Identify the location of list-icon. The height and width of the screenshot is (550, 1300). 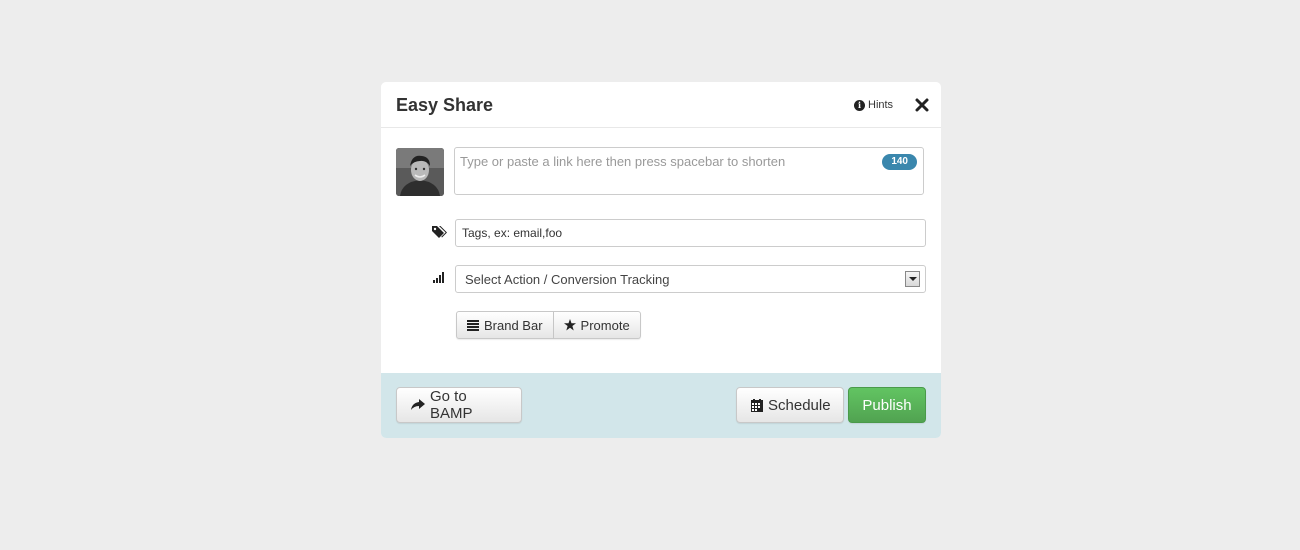
(473, 325).